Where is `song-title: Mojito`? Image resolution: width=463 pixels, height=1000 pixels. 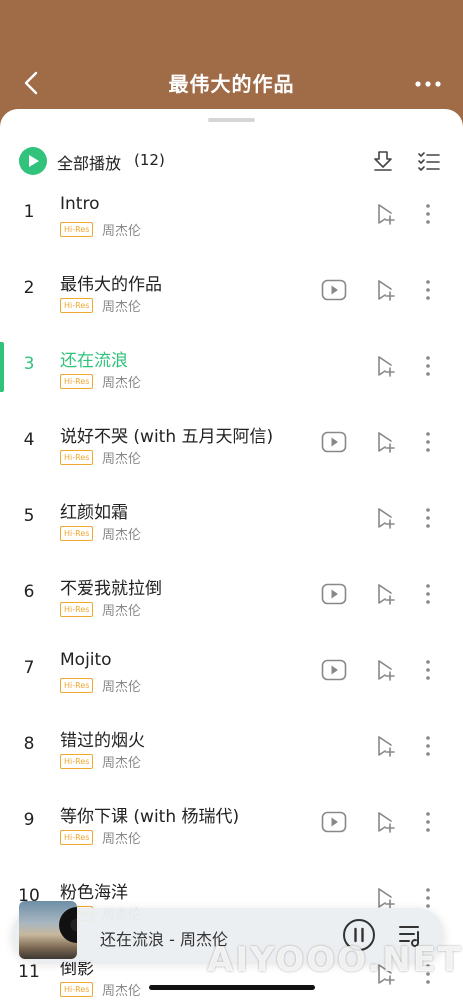 song-title: Mojito is located at coordinates (86, 660).